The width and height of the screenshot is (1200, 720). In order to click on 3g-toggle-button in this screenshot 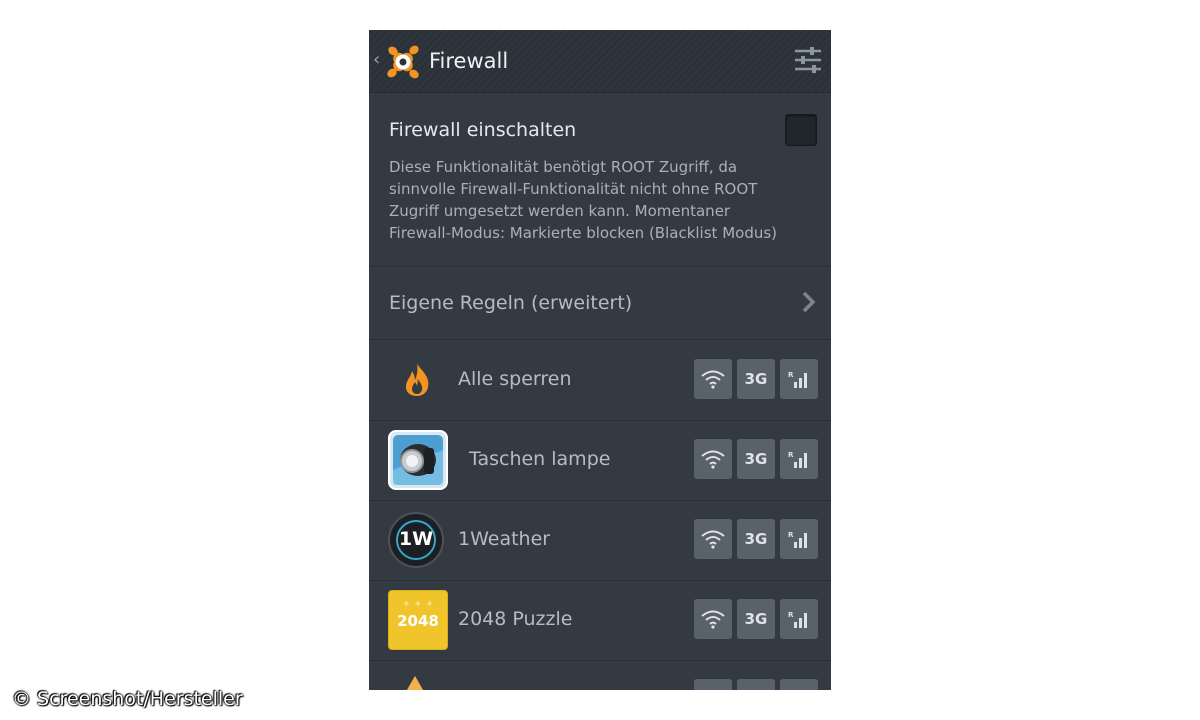, I will do `click(756, 684)`.